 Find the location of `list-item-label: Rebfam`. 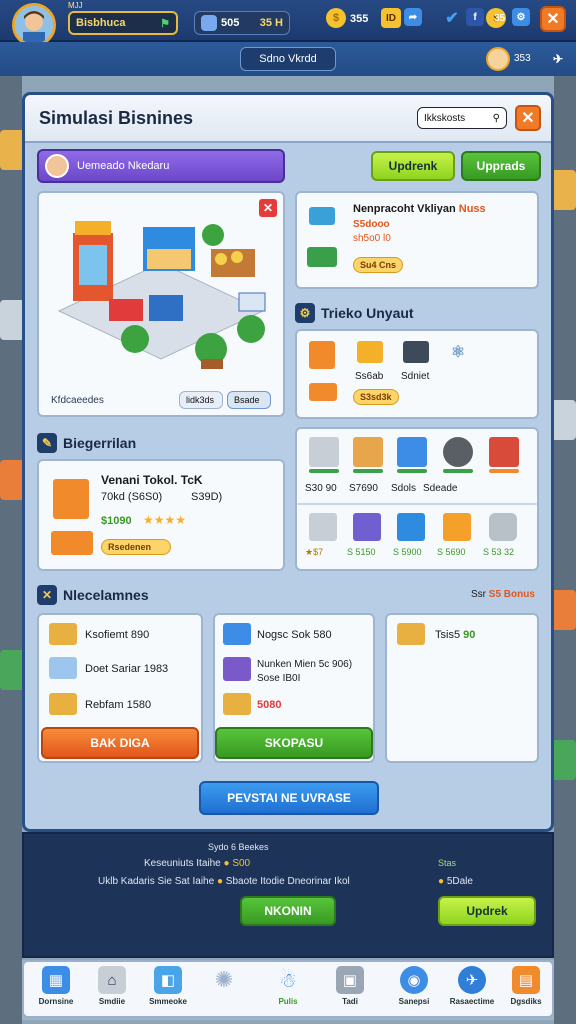

list-item-label: Rebfam is located at coordinates (104, 705).